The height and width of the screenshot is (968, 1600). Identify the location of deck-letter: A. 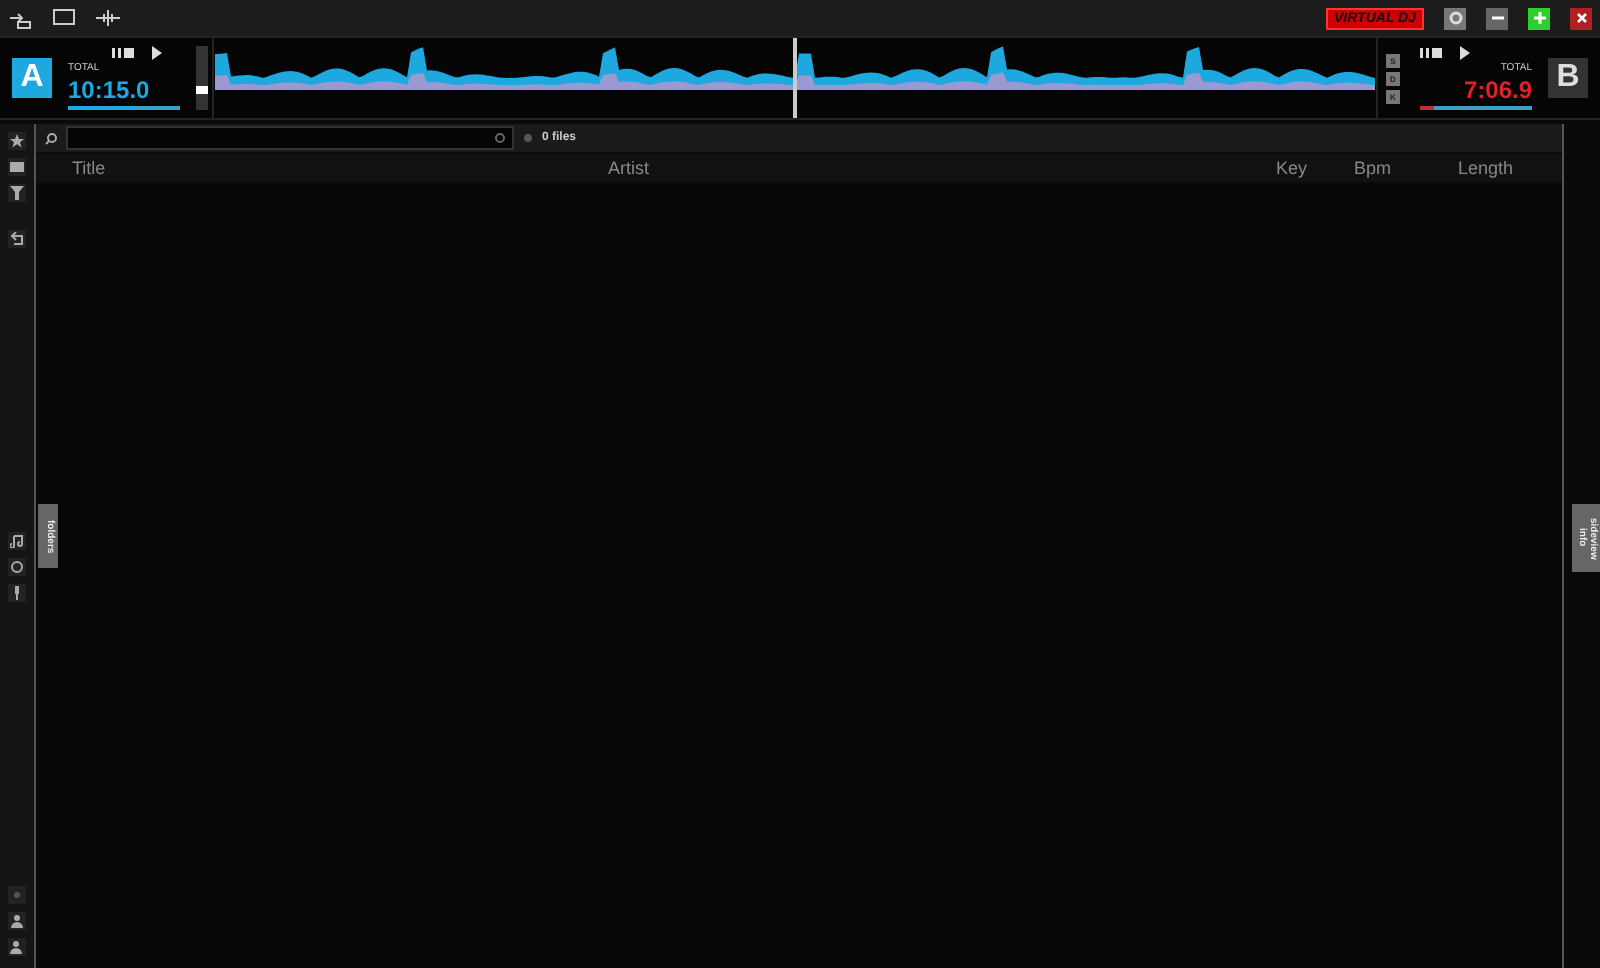
(32, 78).